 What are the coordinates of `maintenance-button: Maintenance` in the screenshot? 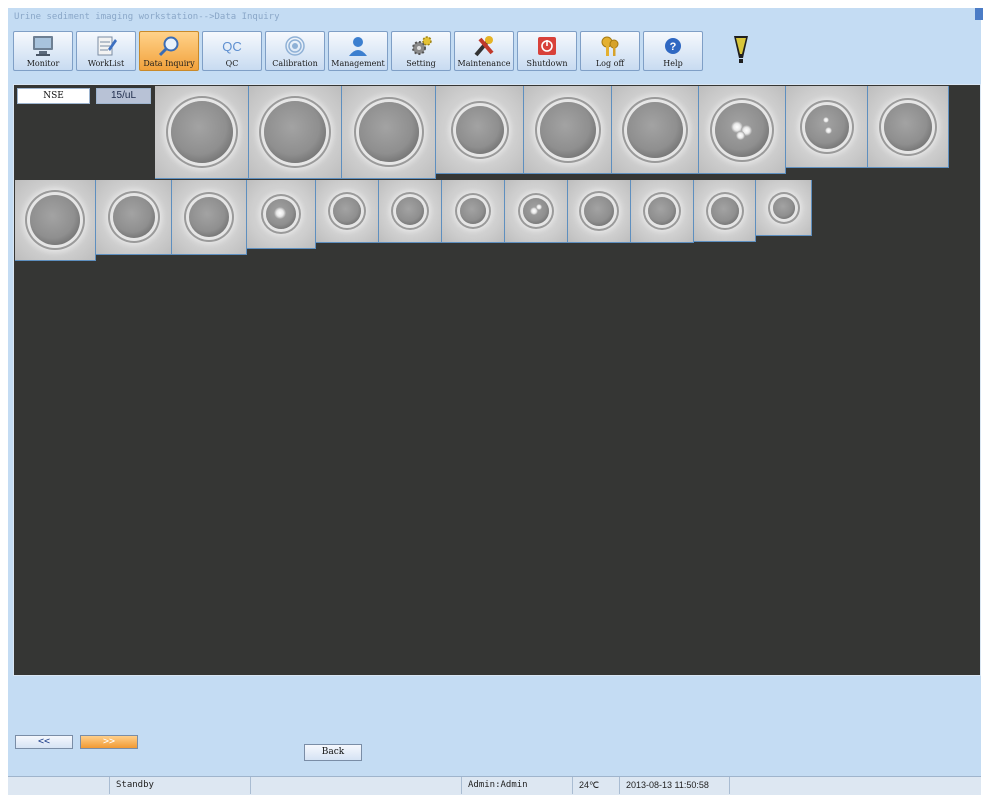 It's located at (484, 51).